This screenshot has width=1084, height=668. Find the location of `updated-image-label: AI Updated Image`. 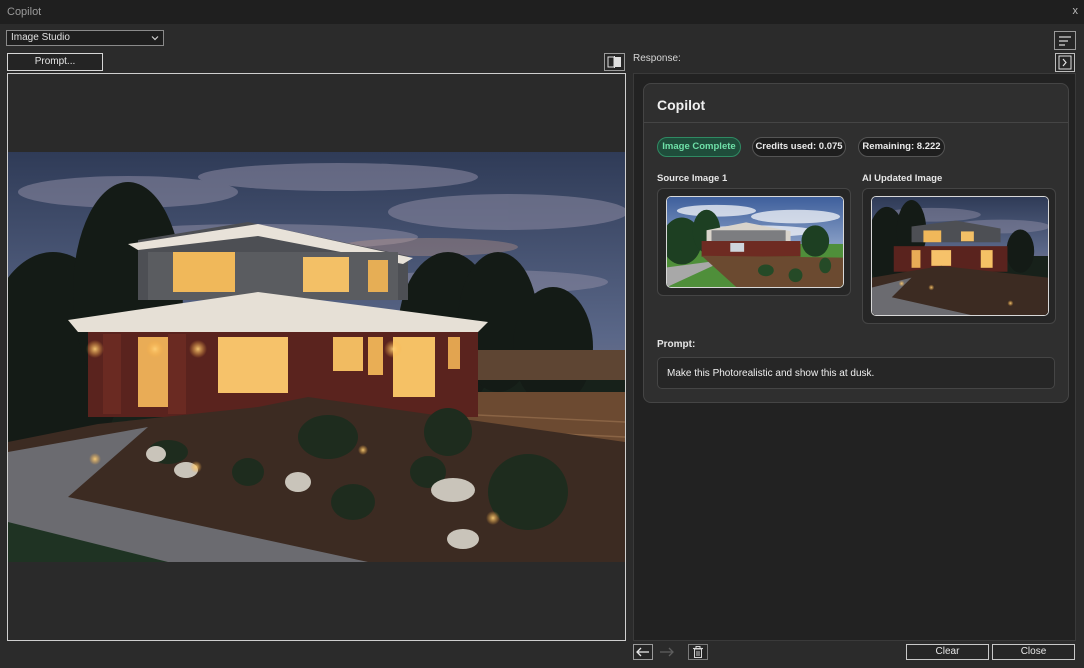

updated-image-label: AI Updated Image is located at coordinates (902, 178).